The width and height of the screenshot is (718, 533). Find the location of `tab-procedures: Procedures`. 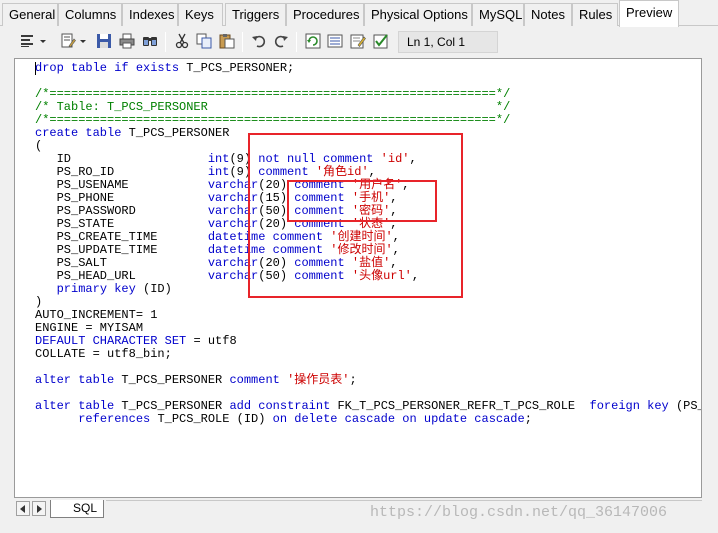

tab-procedures: Procedures is located at coordinates (325, 14).